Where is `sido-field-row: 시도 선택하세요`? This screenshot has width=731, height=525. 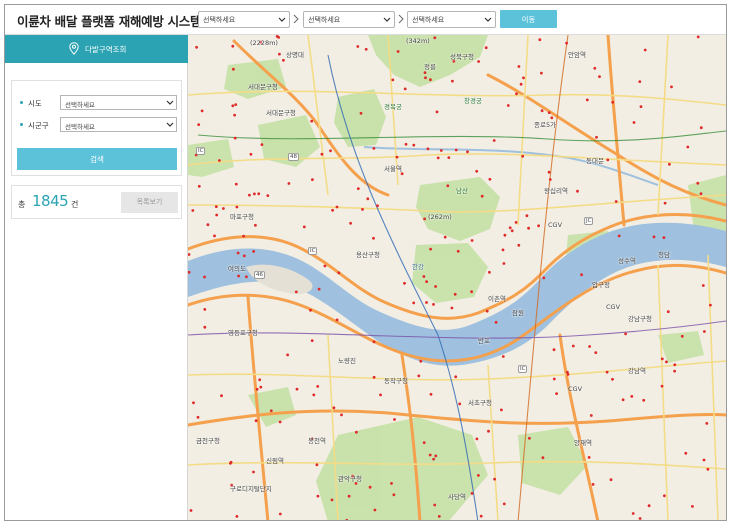 sido-field-row: 시도 선택하세요 is located at coordinates (99, 103).